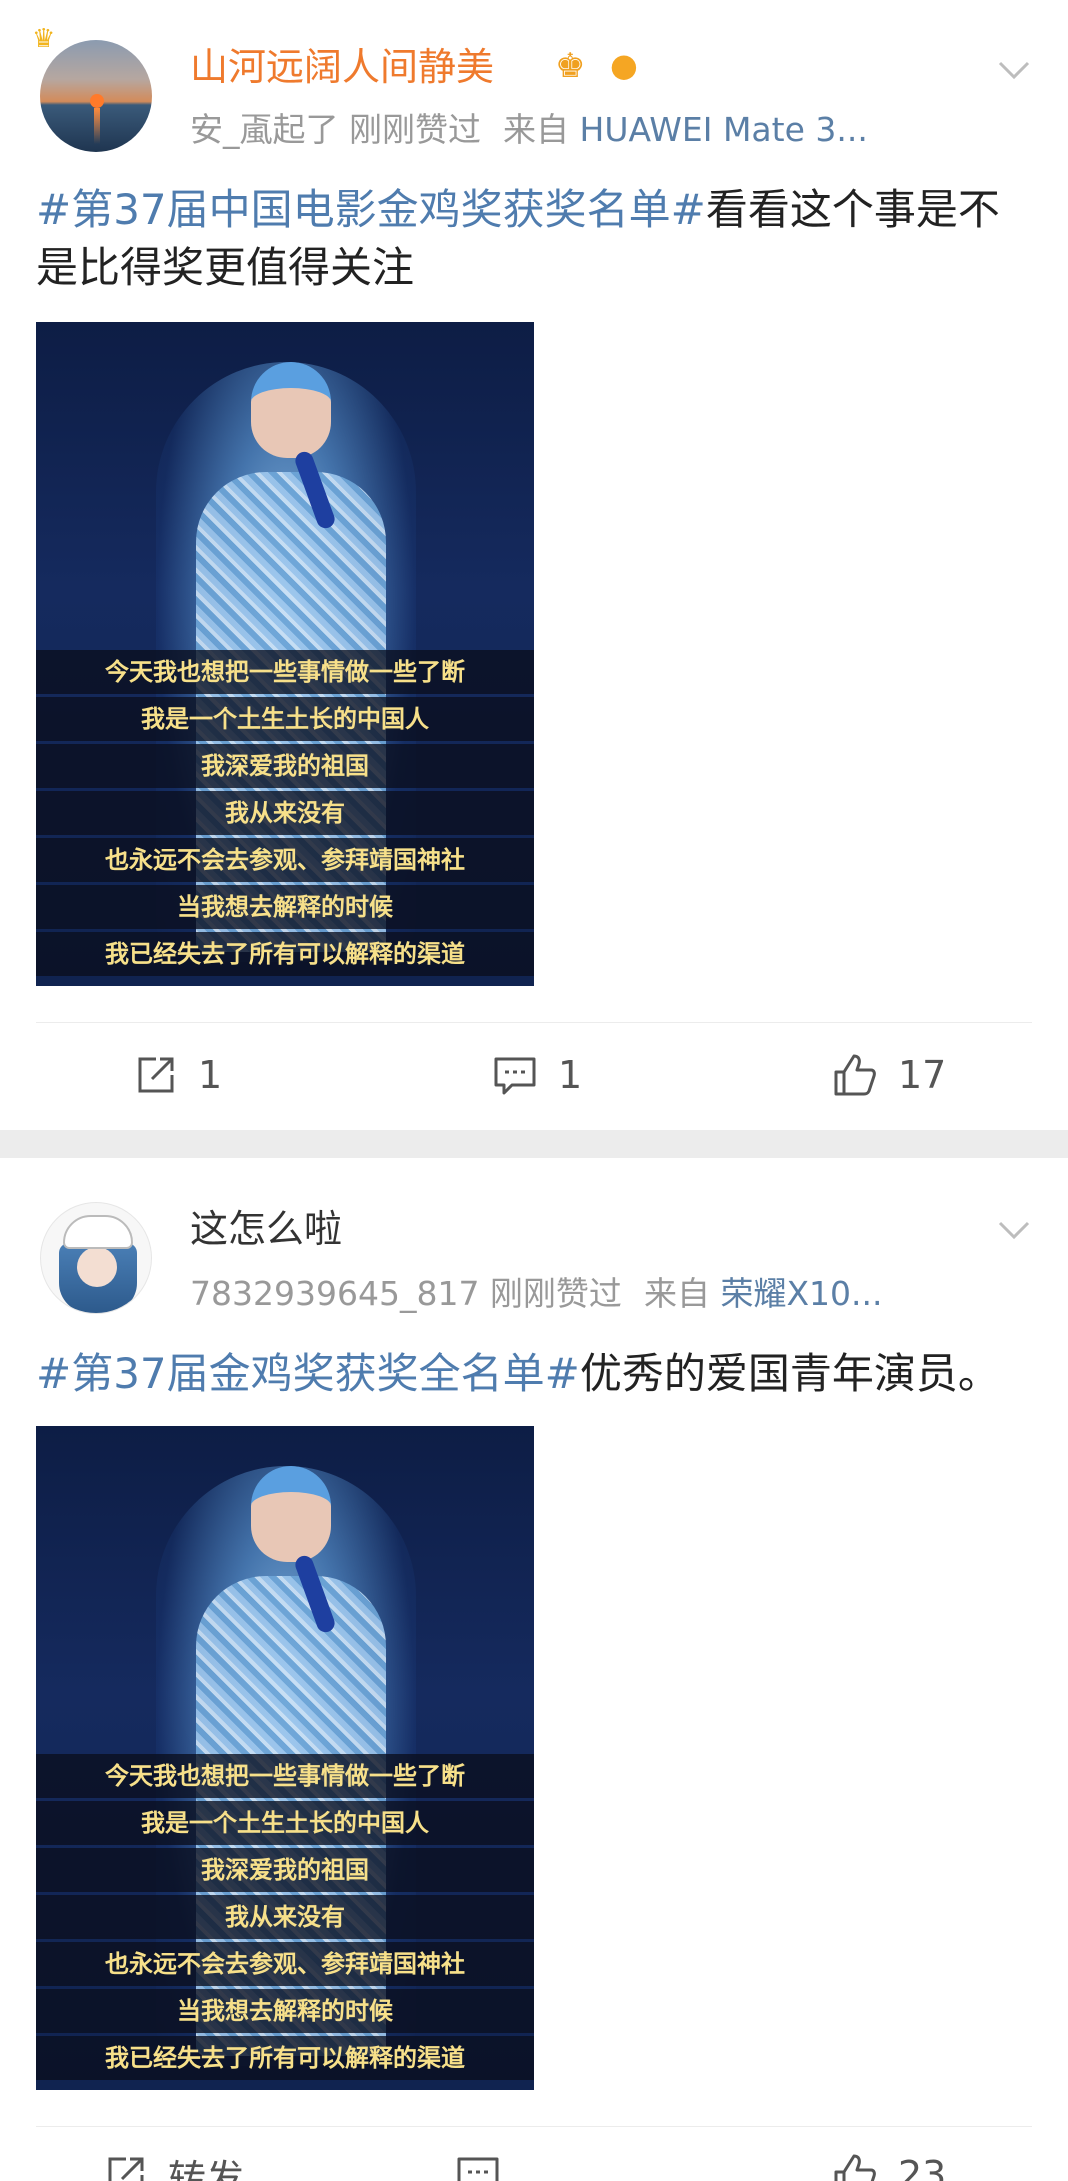 The image size is (1068, 2181). I want to click on avatar-sun, so click(97, 101).